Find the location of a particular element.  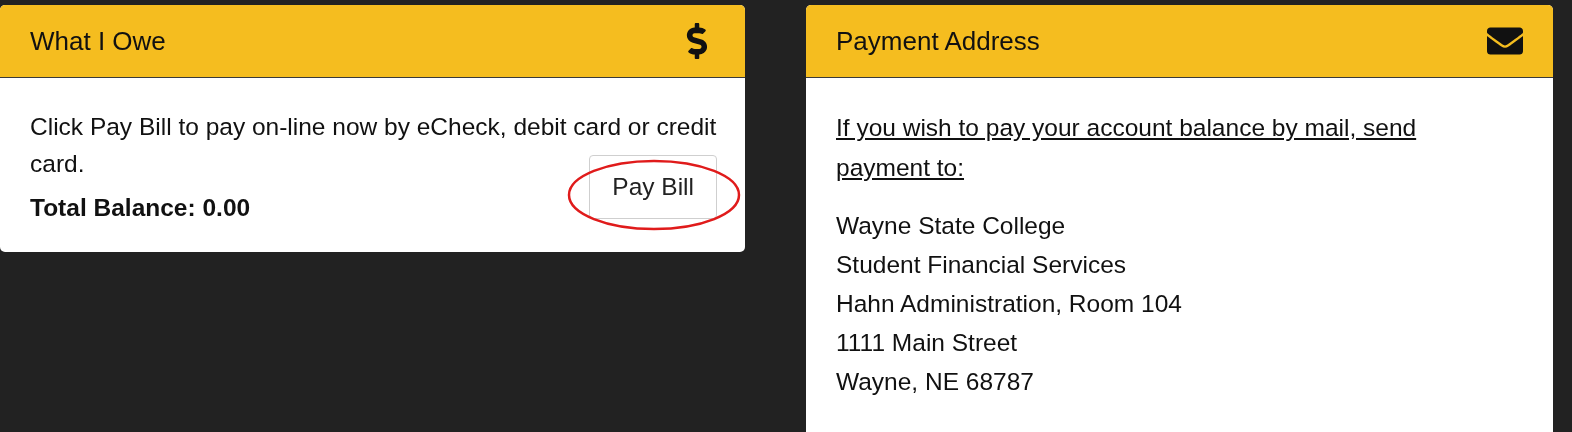

total-balance: Total Balance: 0.00 is located at coordinates (141, 208).